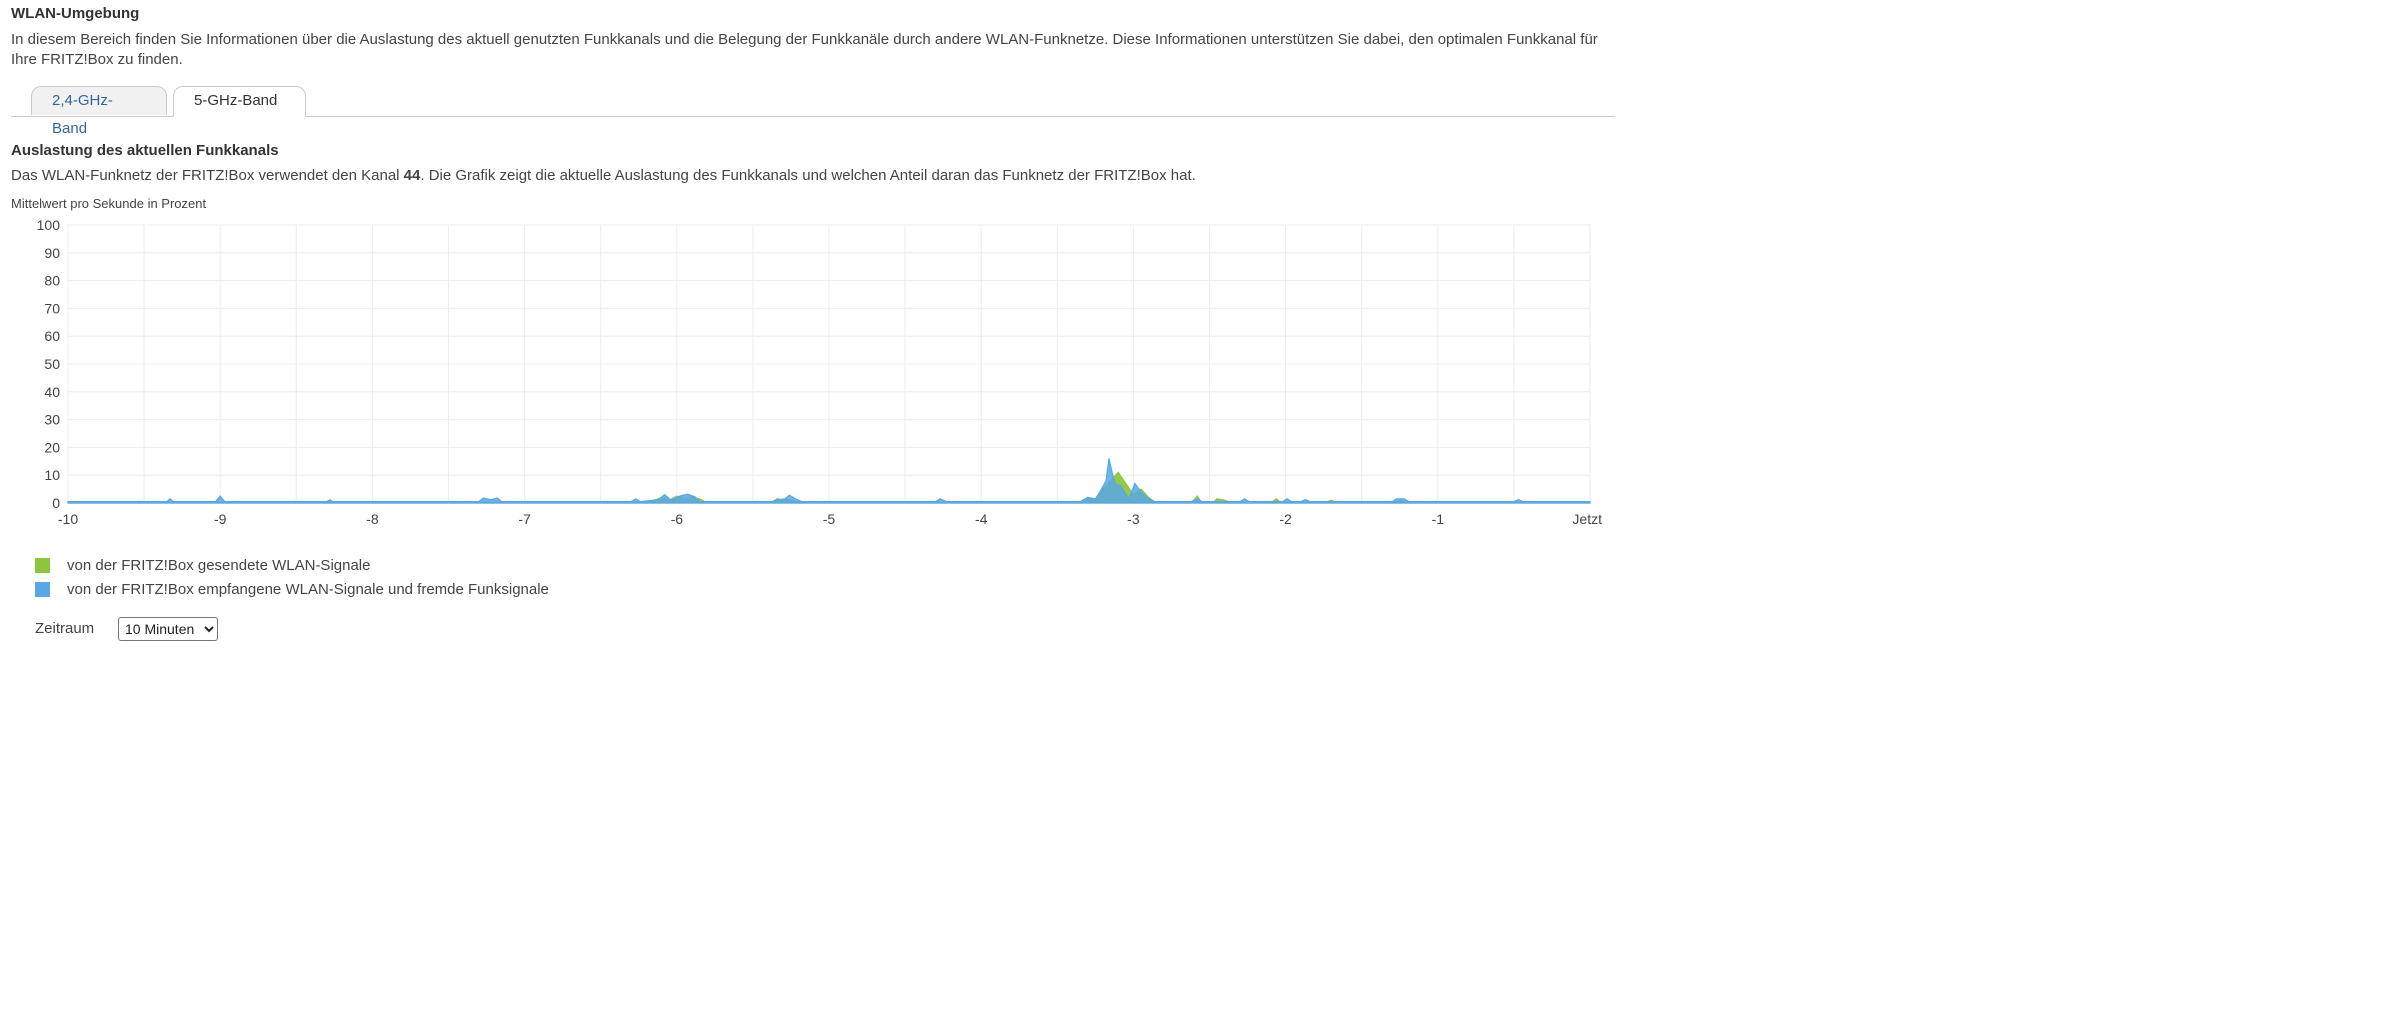  What do you see at coordinates (524, 519) in the screenshot?
I see `x-tick-label: -7` at bounding box center [524, 519].